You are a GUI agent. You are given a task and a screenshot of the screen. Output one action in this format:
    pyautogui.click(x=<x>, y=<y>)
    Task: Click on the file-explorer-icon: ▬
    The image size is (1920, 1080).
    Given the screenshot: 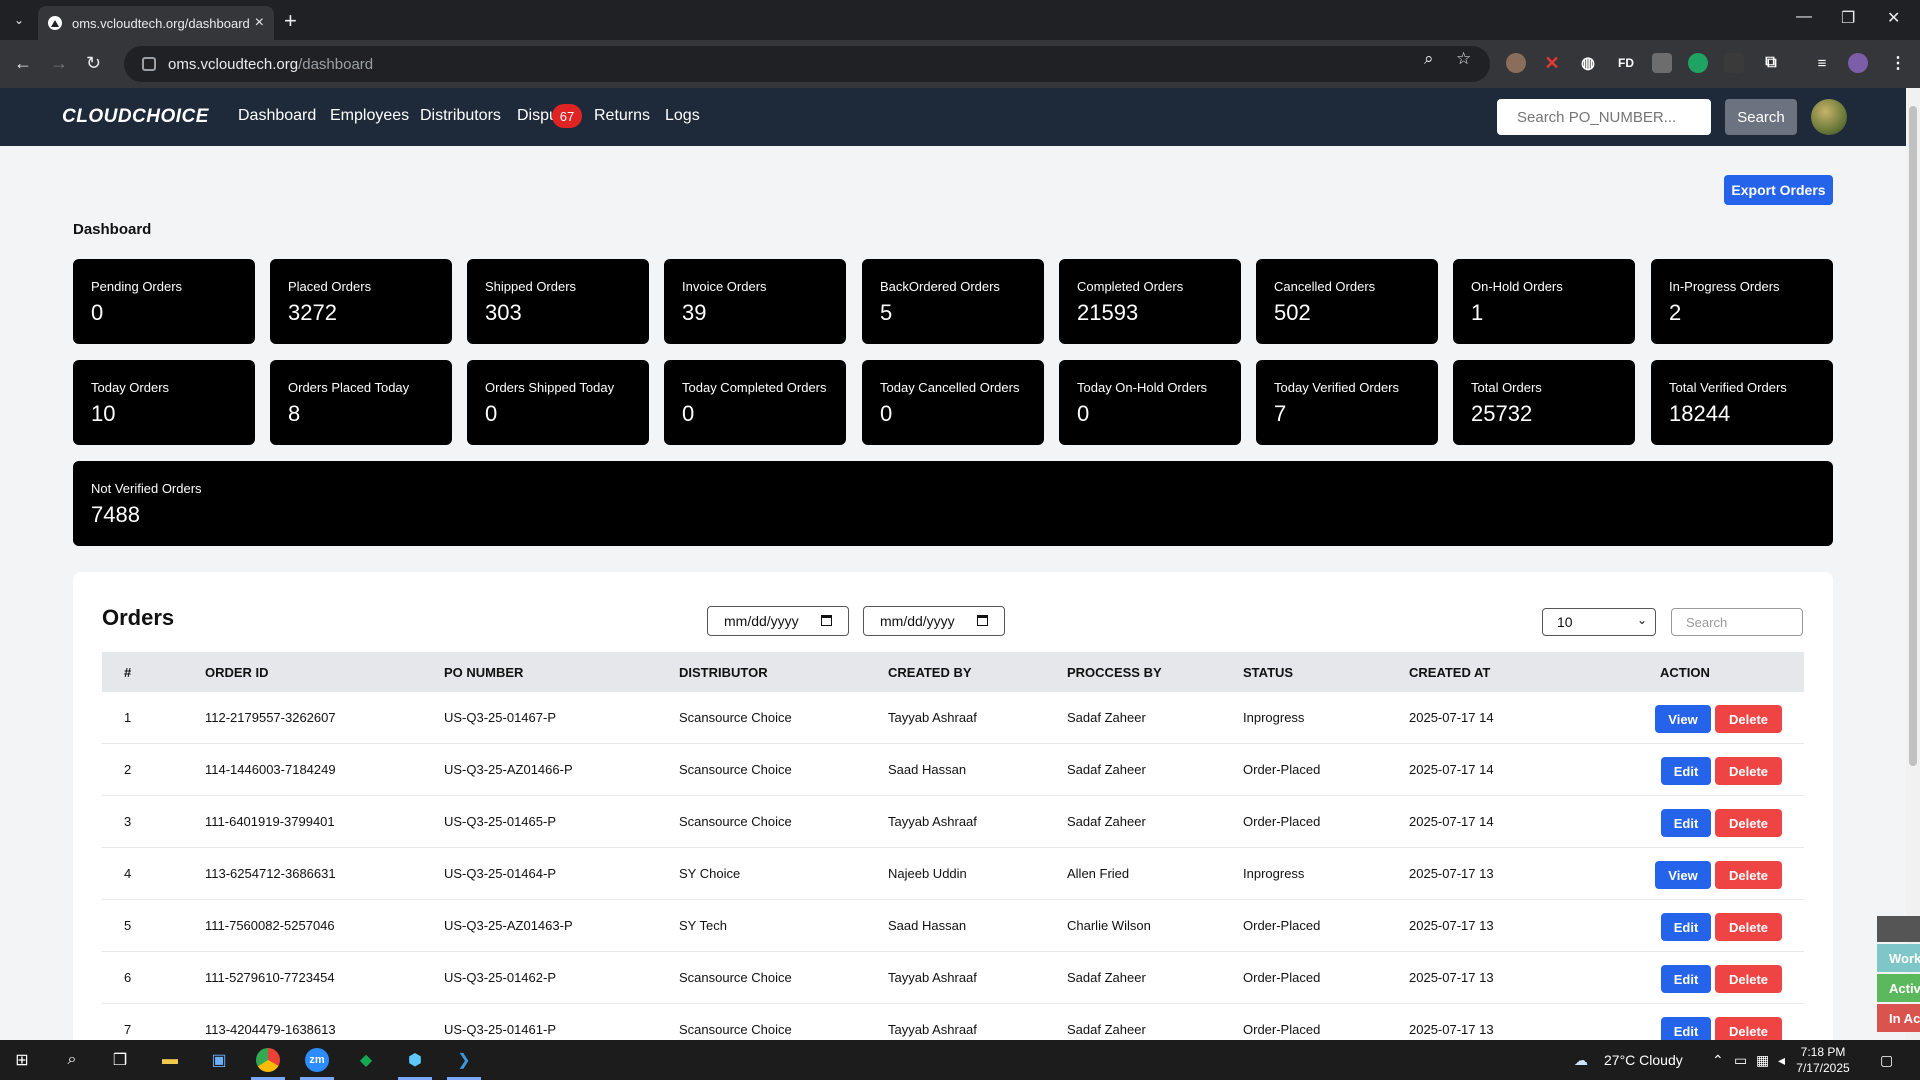 What is the action you would take?
    pyautogui.click(x=170, y=1060)
    